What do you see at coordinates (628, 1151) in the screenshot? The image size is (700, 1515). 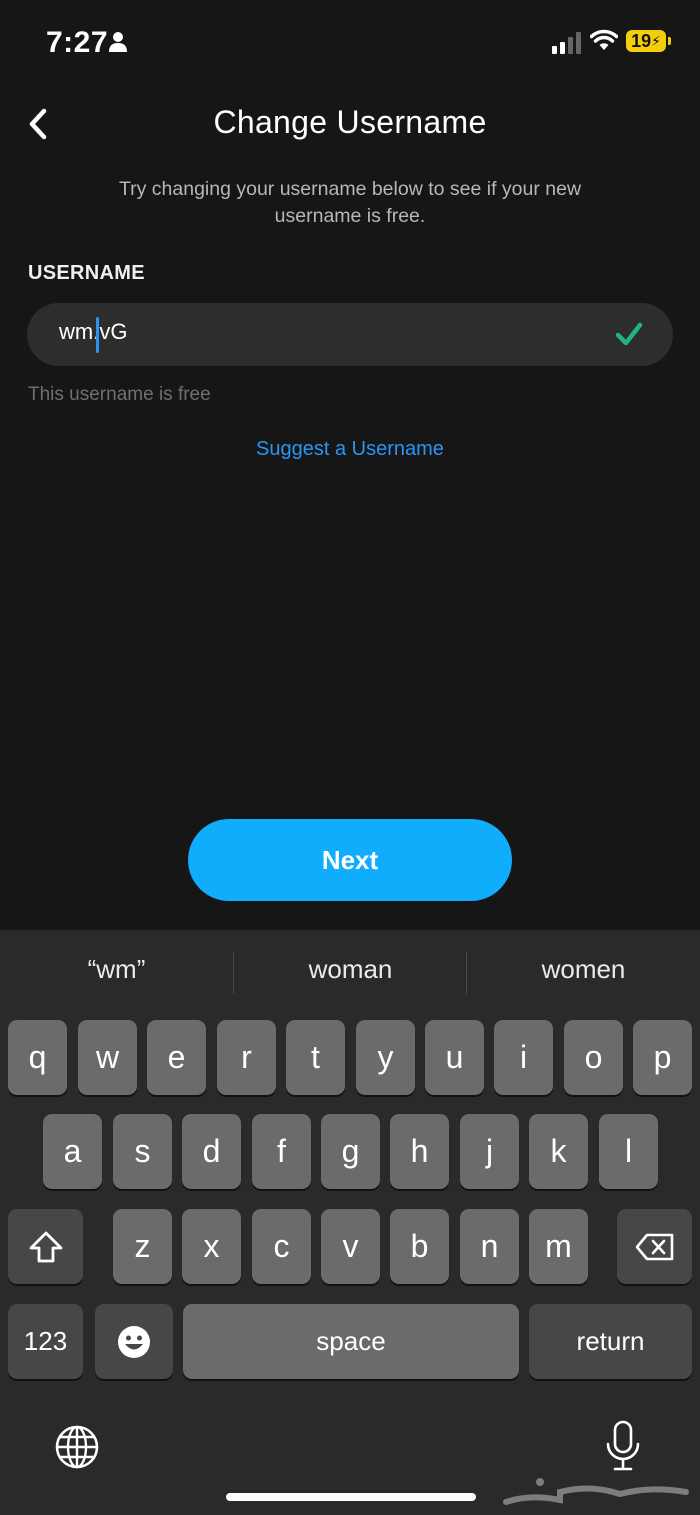 I see `key-l: l` at bounding box center [628, 1151].